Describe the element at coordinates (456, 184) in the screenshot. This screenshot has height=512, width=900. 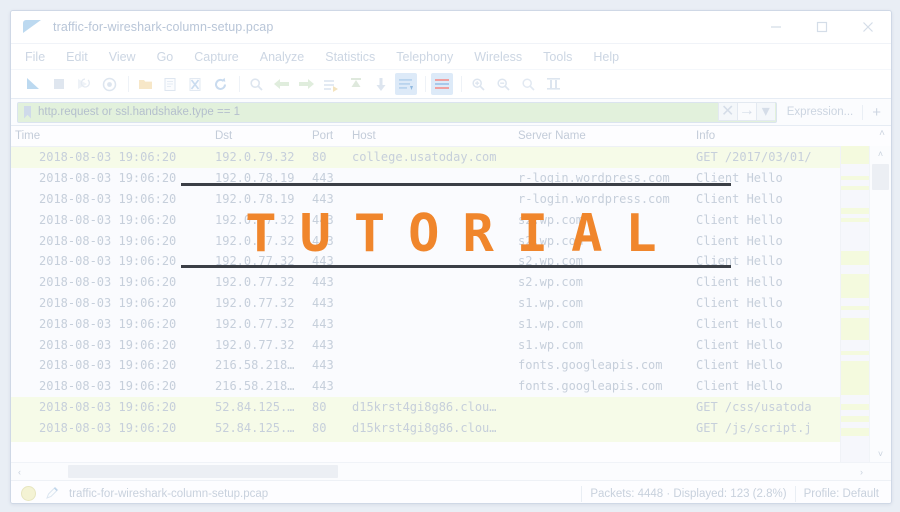
I see `annotation-rule-top` at that location.